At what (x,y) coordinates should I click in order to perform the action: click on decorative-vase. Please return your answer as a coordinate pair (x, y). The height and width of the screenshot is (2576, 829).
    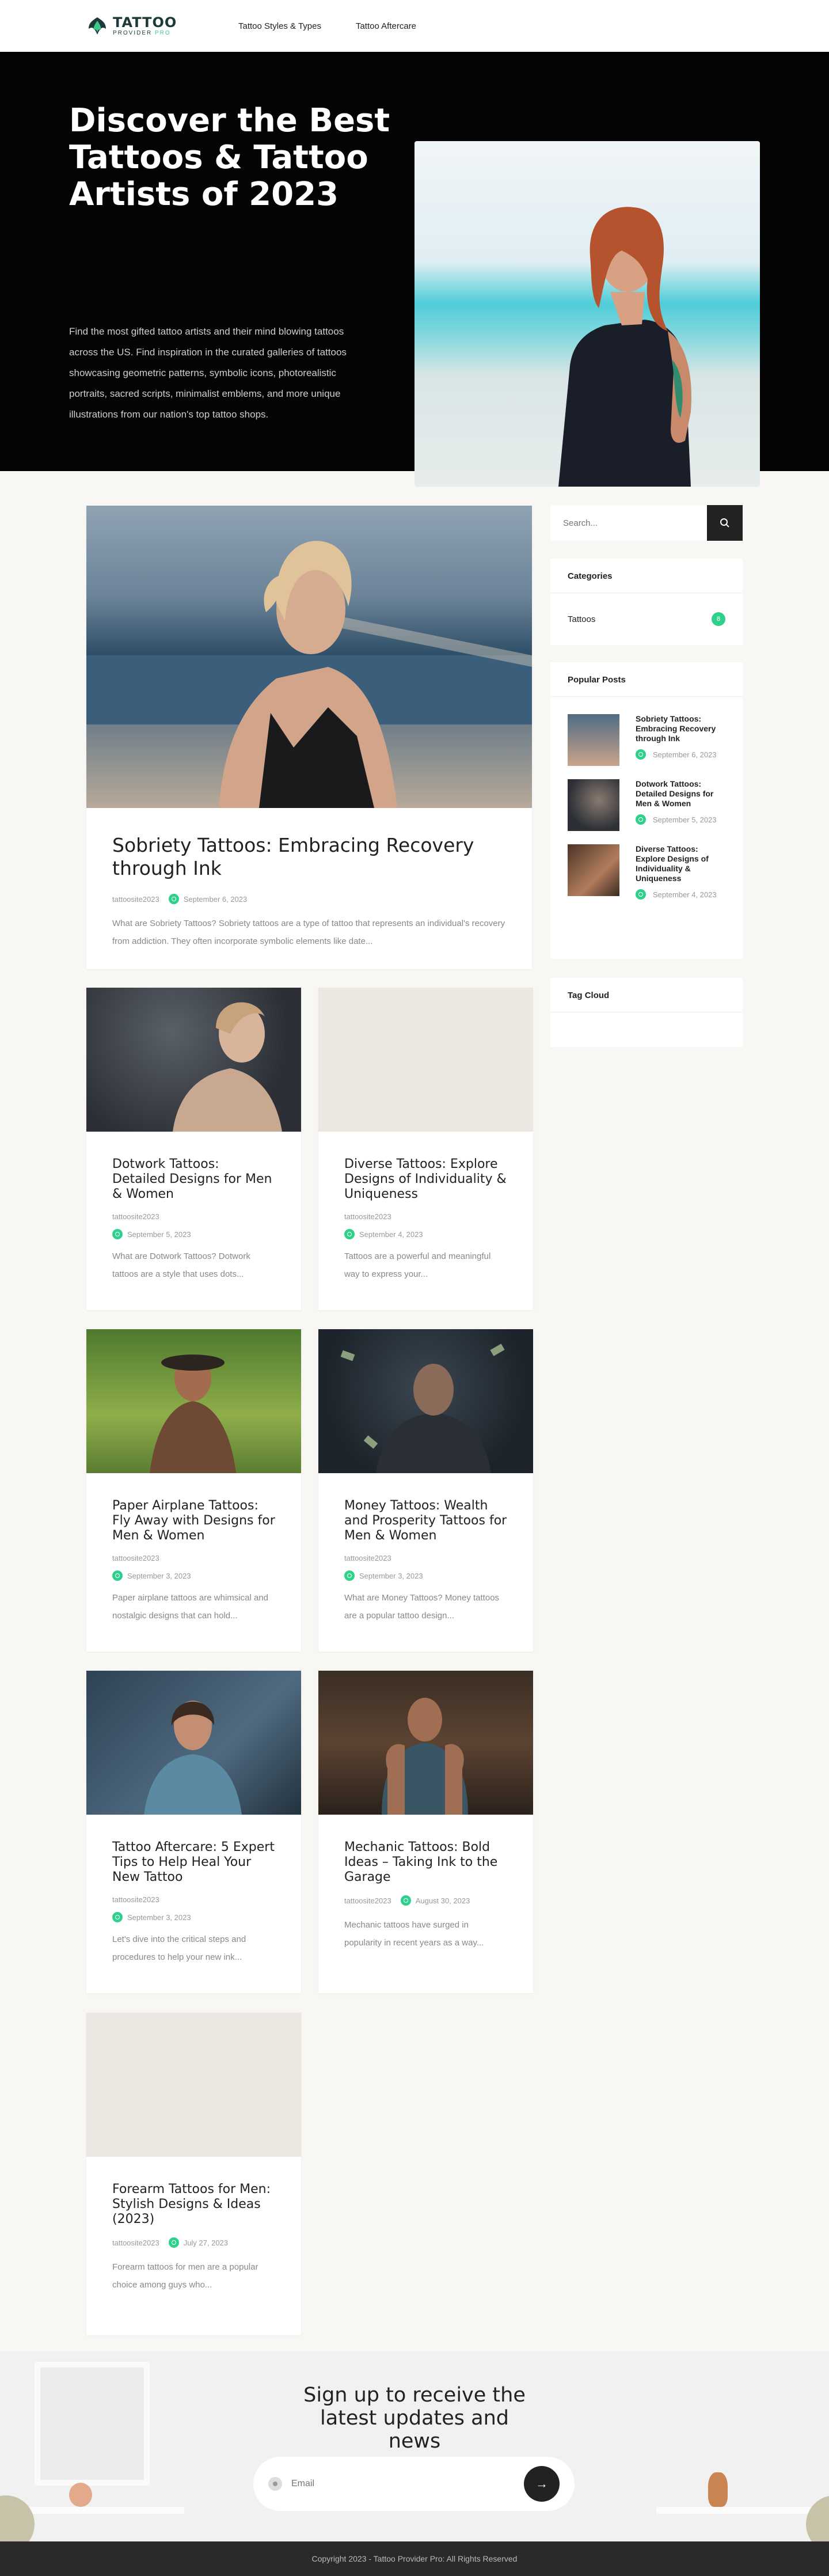
    Looking at the image, I should click on (80, 2495).